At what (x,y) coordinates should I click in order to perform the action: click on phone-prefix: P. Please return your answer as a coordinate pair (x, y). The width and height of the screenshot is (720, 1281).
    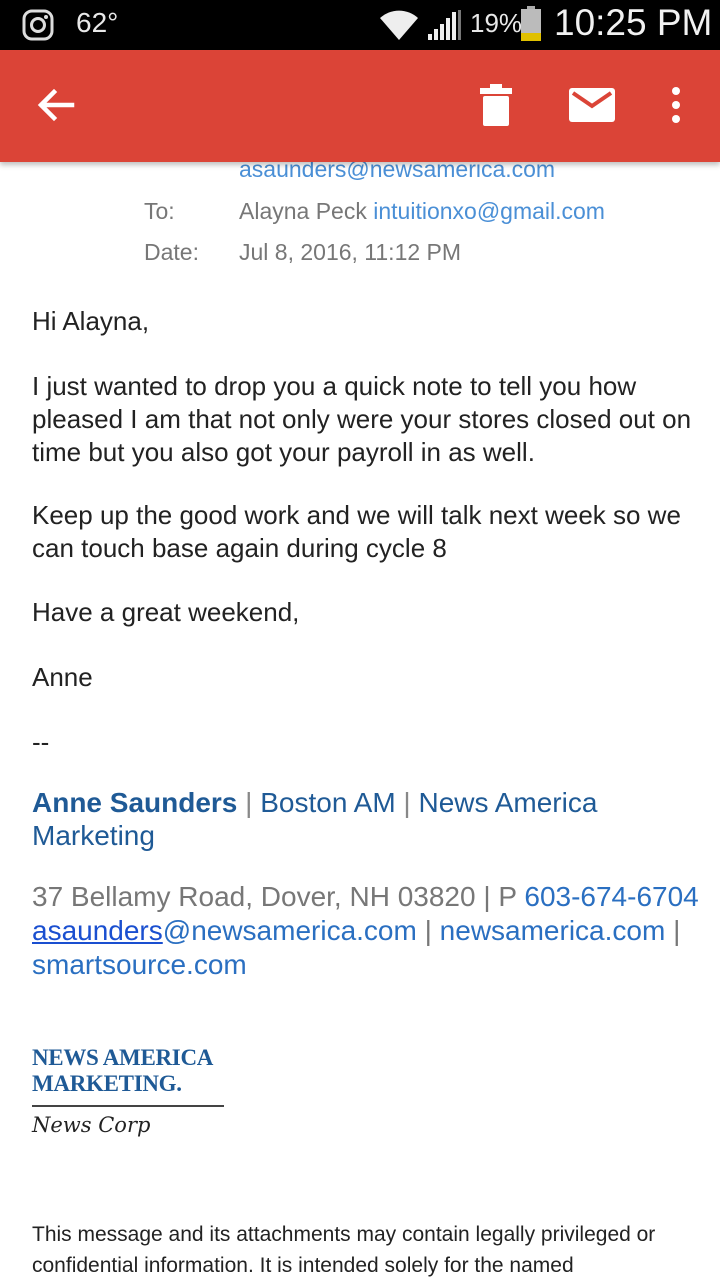
    Looking at the image, I should click on (507, 896).